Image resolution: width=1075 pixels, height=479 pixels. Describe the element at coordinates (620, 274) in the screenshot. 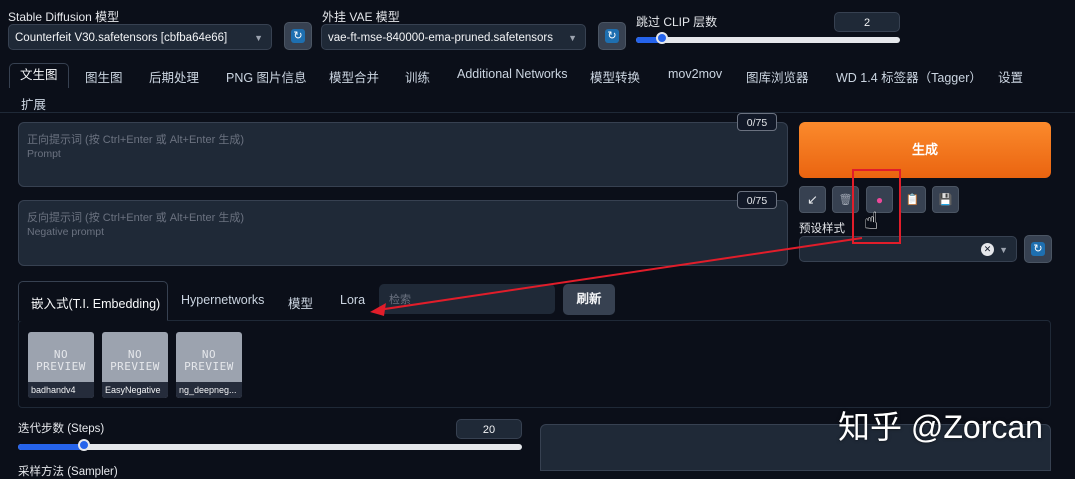

I see `annotation-arrow-line` at that location.